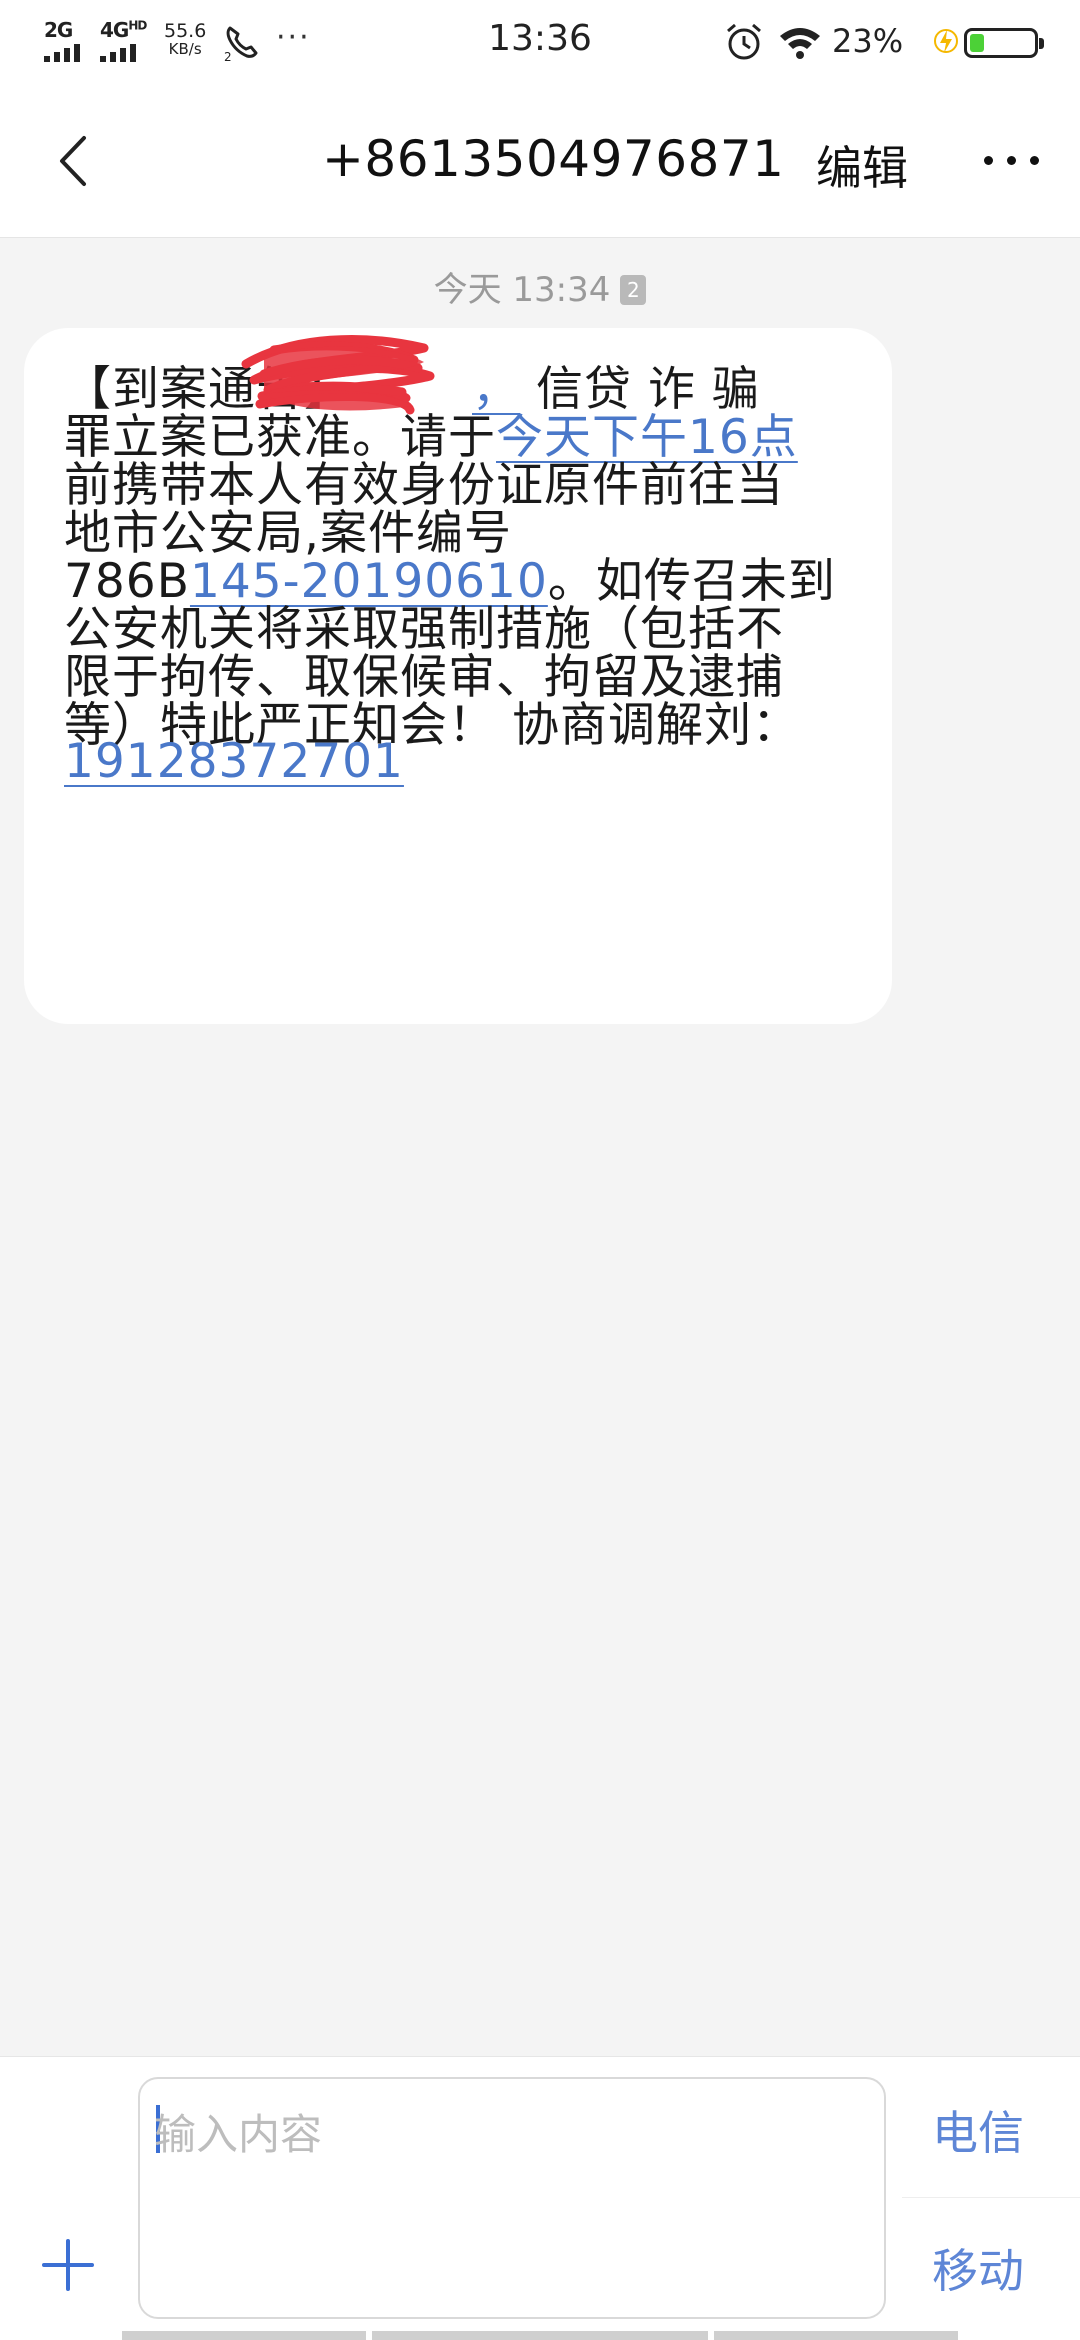 This screenshot has height=2340, width=1080. Describe the element at coordinates (79, 161) in the screenshot. I see `back-arrow-icon` at that location.